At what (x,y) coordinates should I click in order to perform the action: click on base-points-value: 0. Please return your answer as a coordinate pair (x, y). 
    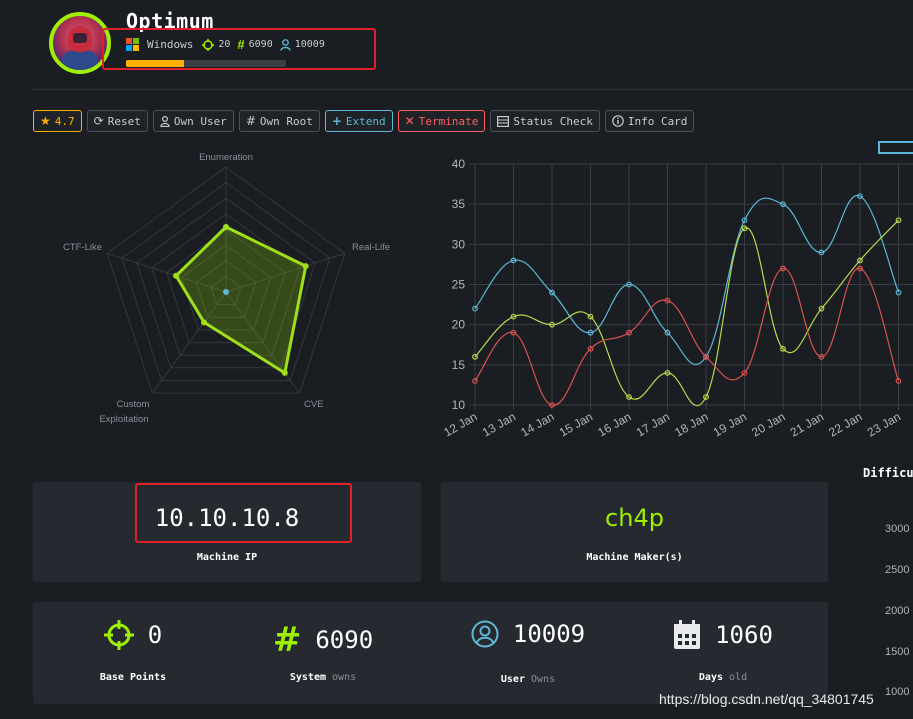
    Looking at the image, I should click on (155, 635).